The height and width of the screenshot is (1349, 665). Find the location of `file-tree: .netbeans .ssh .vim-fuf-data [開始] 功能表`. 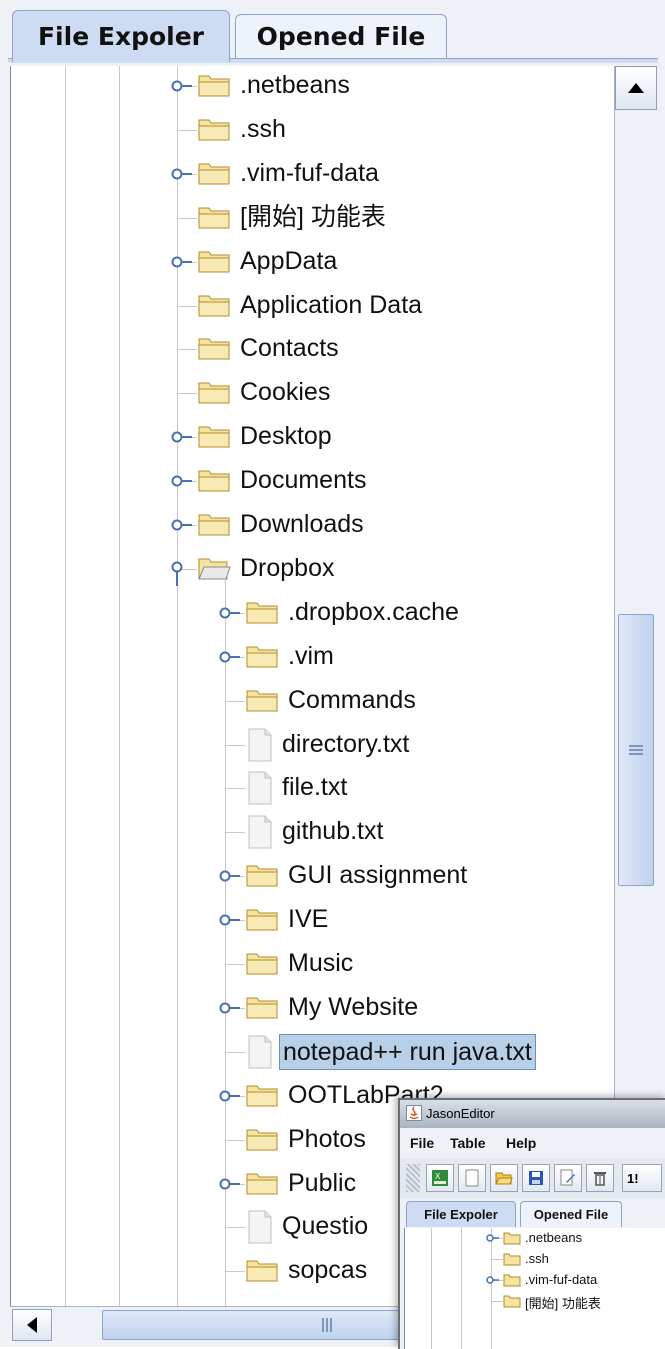

file-tree: .netbeans .ssh .vim-fuf-data [開始] 功能表 is located at coordinates (534, 1288).